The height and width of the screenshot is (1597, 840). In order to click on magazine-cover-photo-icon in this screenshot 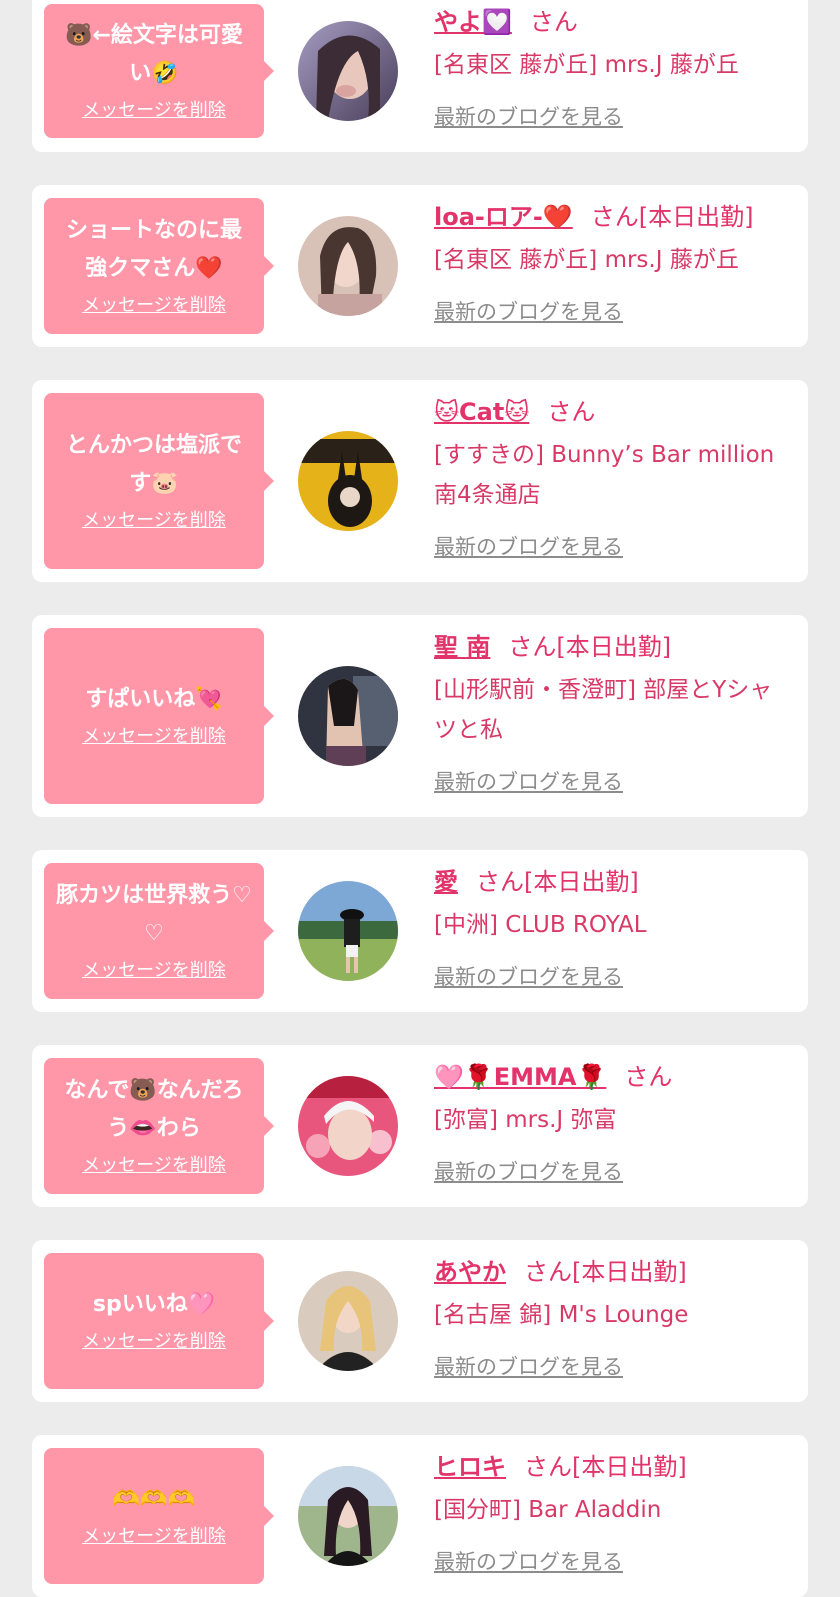, I will do `click(348, 481)`.